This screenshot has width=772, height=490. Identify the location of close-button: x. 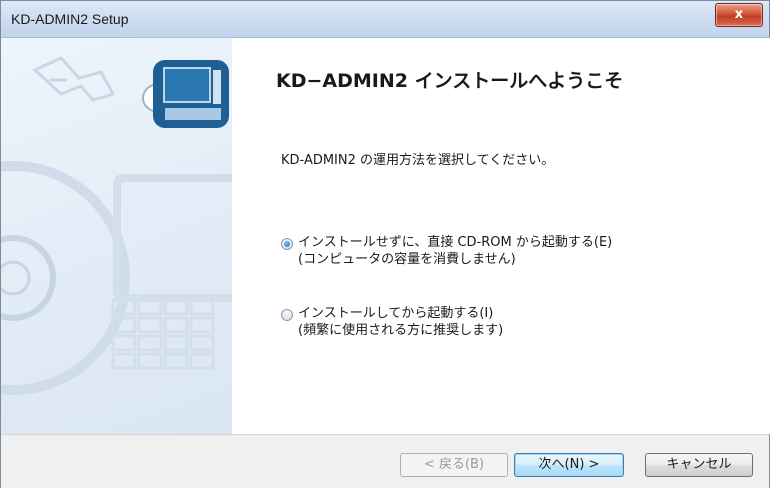
(739, 15).